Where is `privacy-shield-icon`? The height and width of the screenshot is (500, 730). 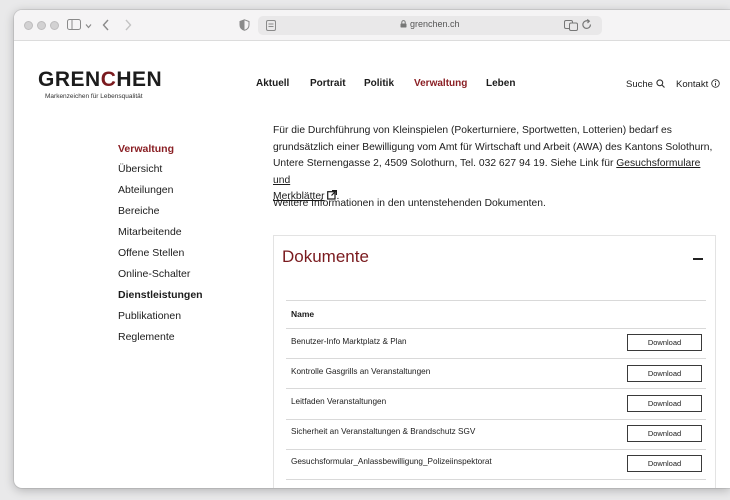 privacy-shield-icon is located at coordinates (244, 26).